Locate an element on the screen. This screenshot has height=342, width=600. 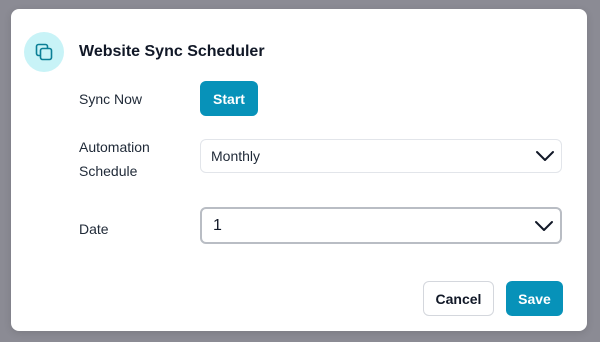
header-icon-badge is located at coordinates (44, 52).